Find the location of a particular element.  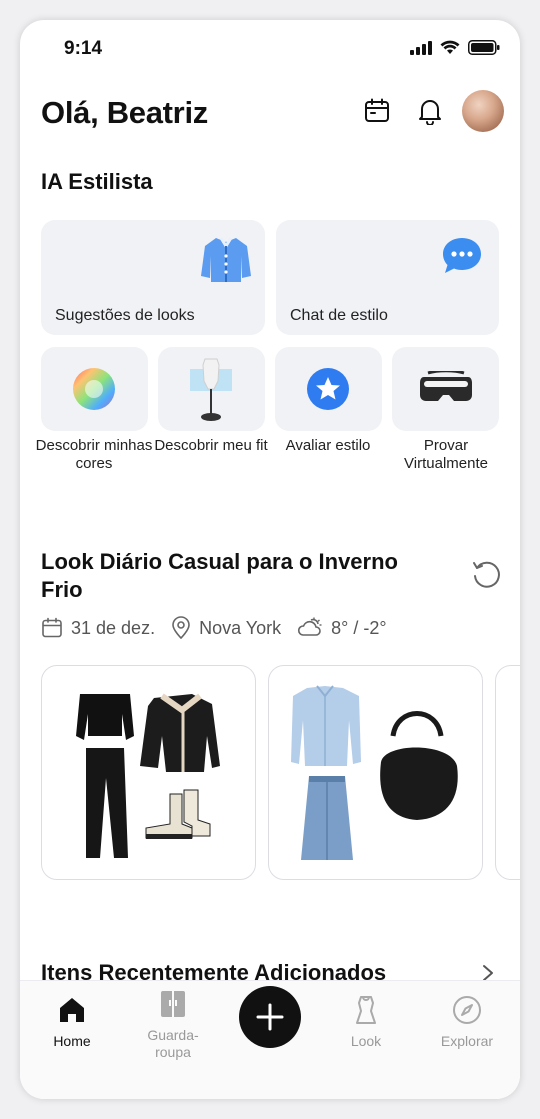

discover-fit-card is located at coordinates (211, 389).